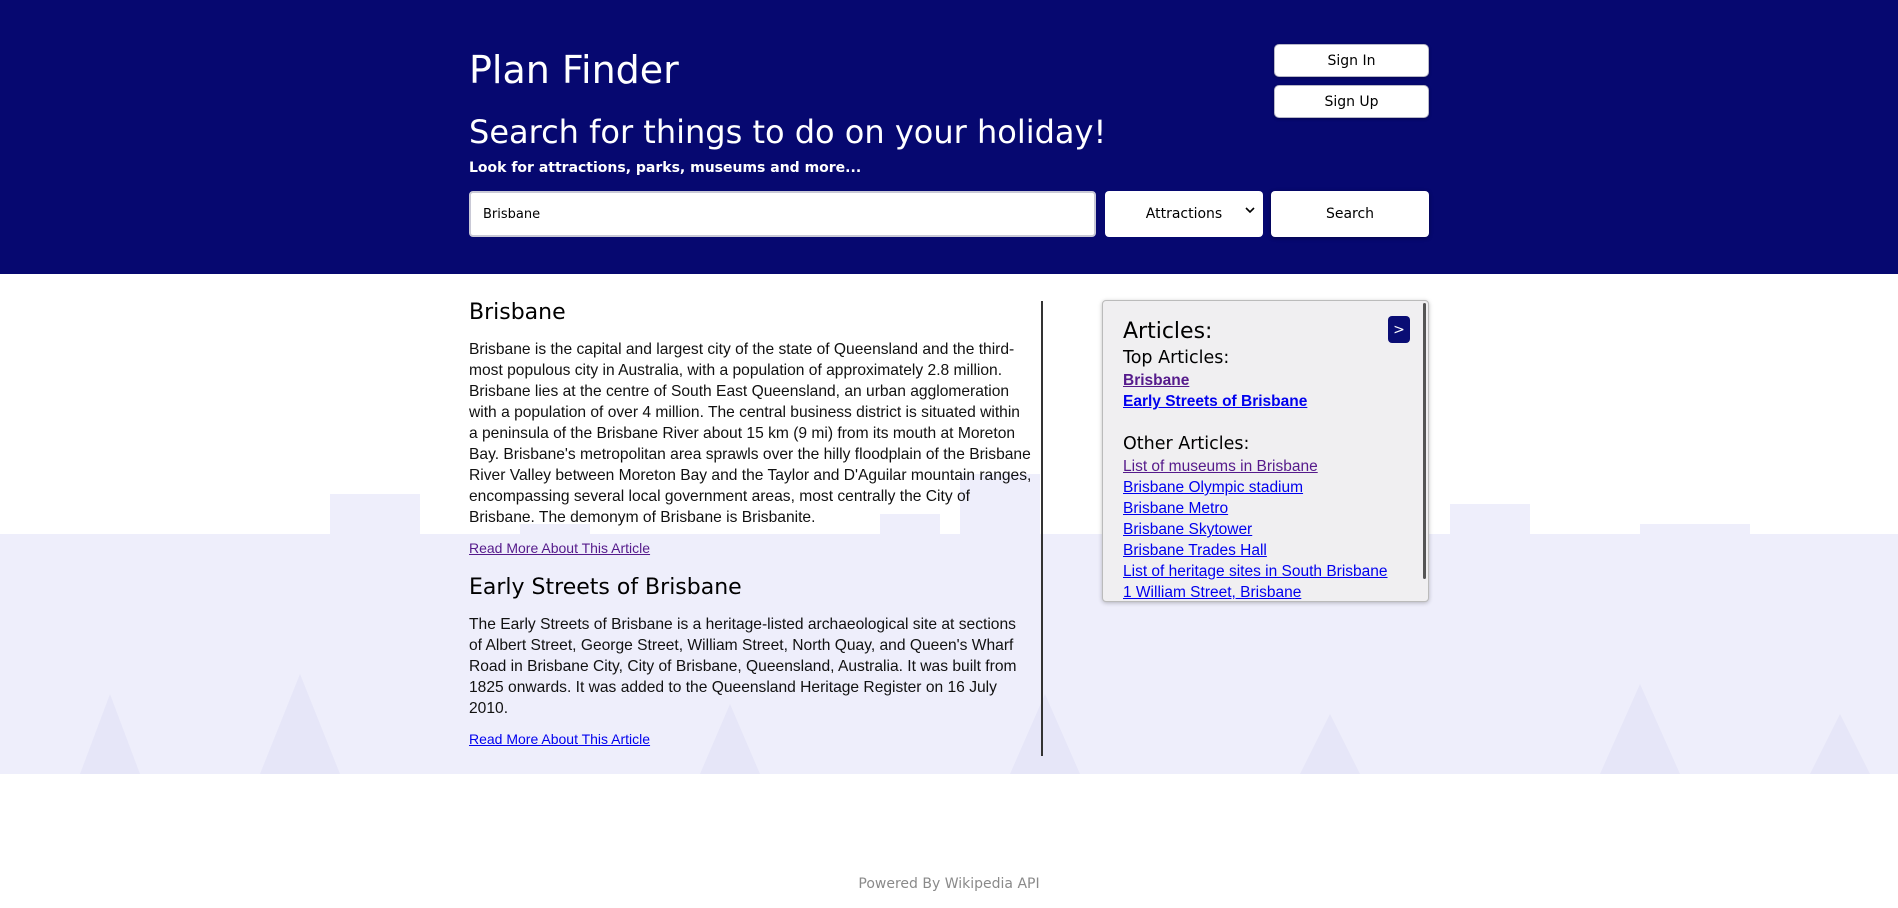  Describe the element at coordinates (605, 587) in the screenshot. I see `article-title: Early Streets of Brisbane` at that location.